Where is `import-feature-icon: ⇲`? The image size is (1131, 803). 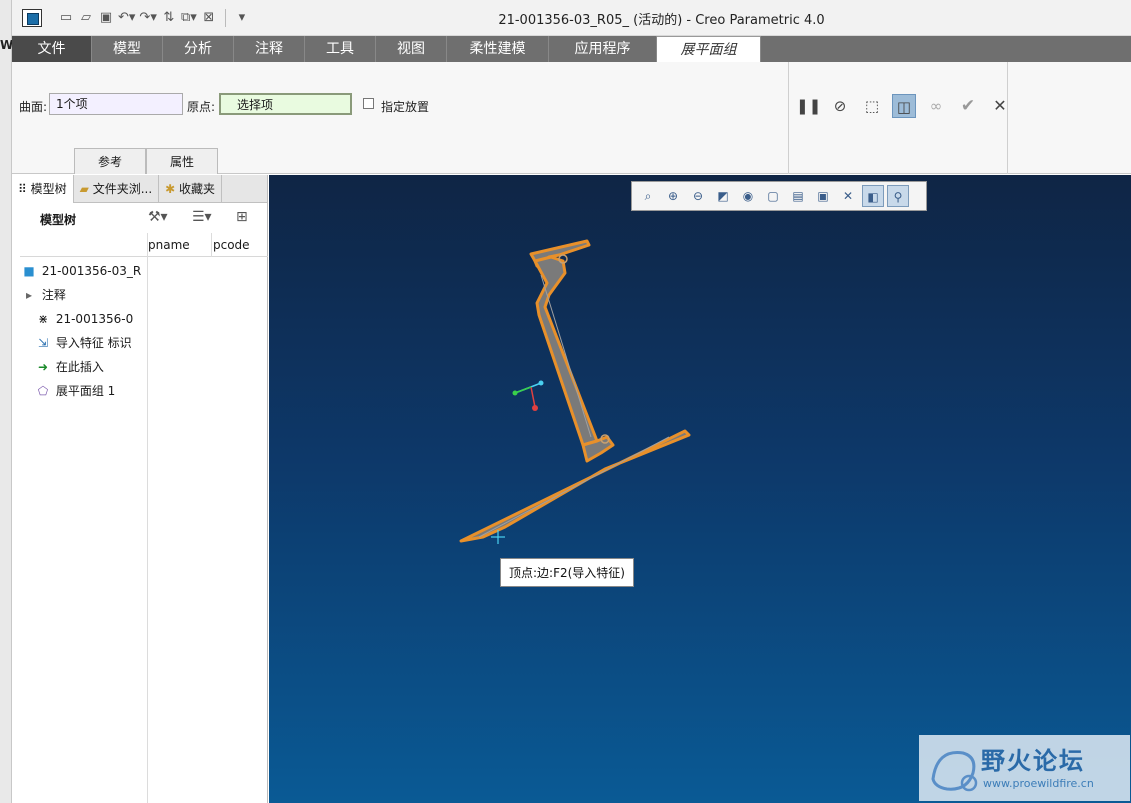
import-feature-icon: ⇲ is located at coordinates (43, 343).